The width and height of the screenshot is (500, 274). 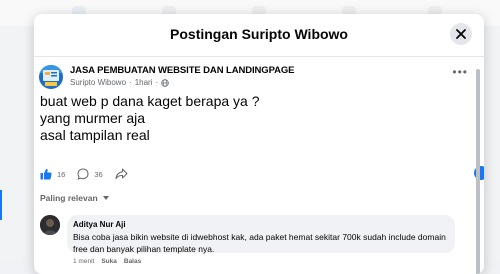 What do you see at coordinates (98, 174) in the screenshot?
I see `comment-count: 36` at bounding box center [98, 174].